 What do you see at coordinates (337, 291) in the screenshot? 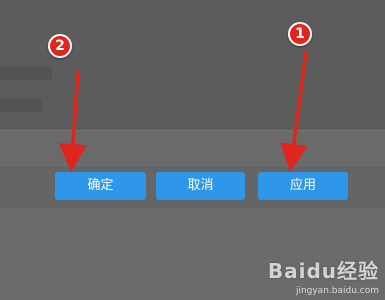
I see `watermark-url: jingyan.baidu.com` at bounding box center [337, 291].